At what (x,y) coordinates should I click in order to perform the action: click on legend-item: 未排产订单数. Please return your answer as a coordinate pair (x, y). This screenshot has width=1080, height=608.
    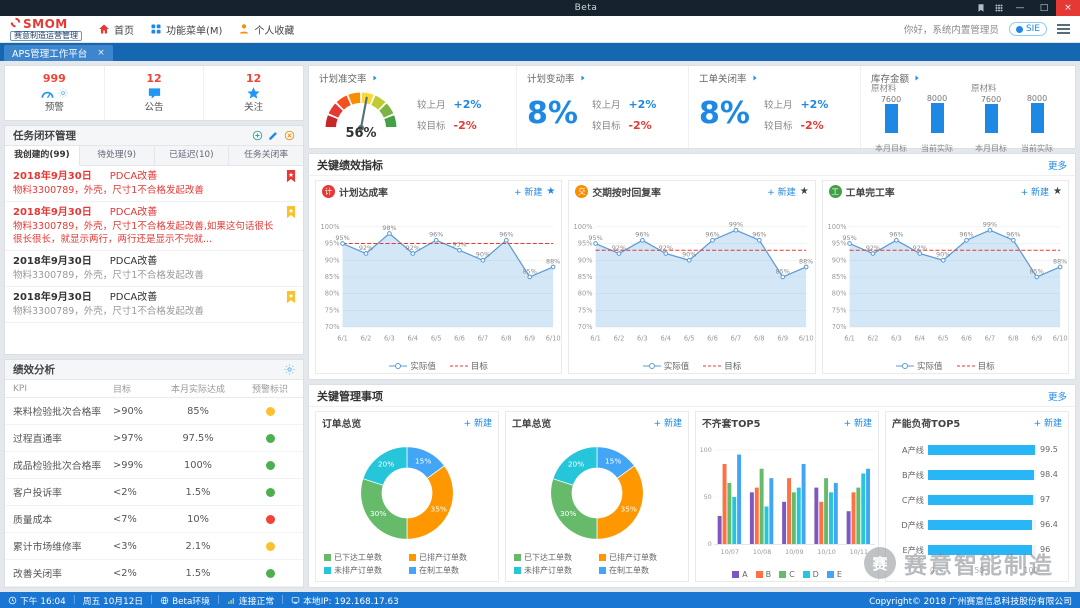
    Looking at the image, I should click on (364, 570).